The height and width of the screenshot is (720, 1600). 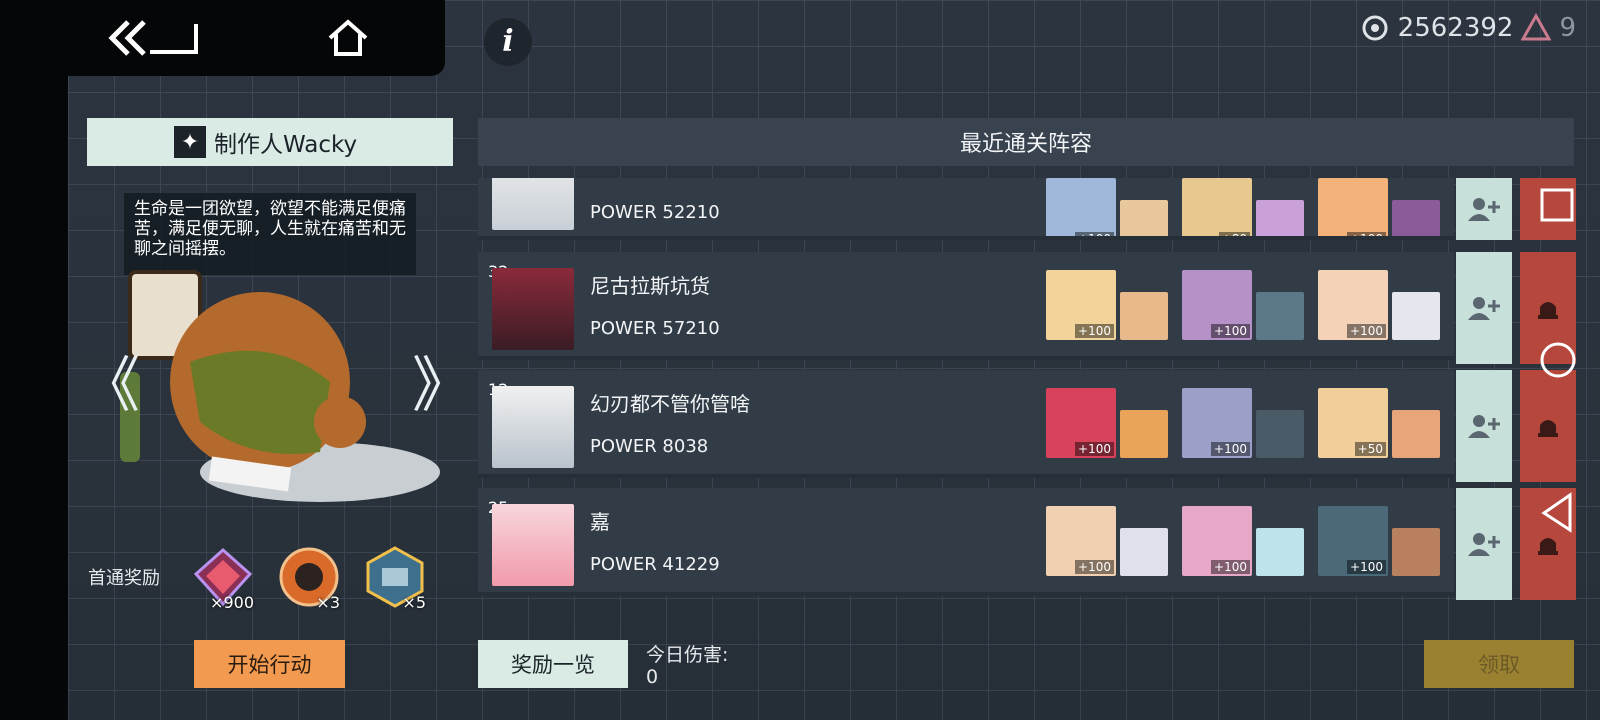 What do you see at coordinates (414, 602) in the screenshot?
I see `reward-count: ×5` at bounding box center [414, 602].